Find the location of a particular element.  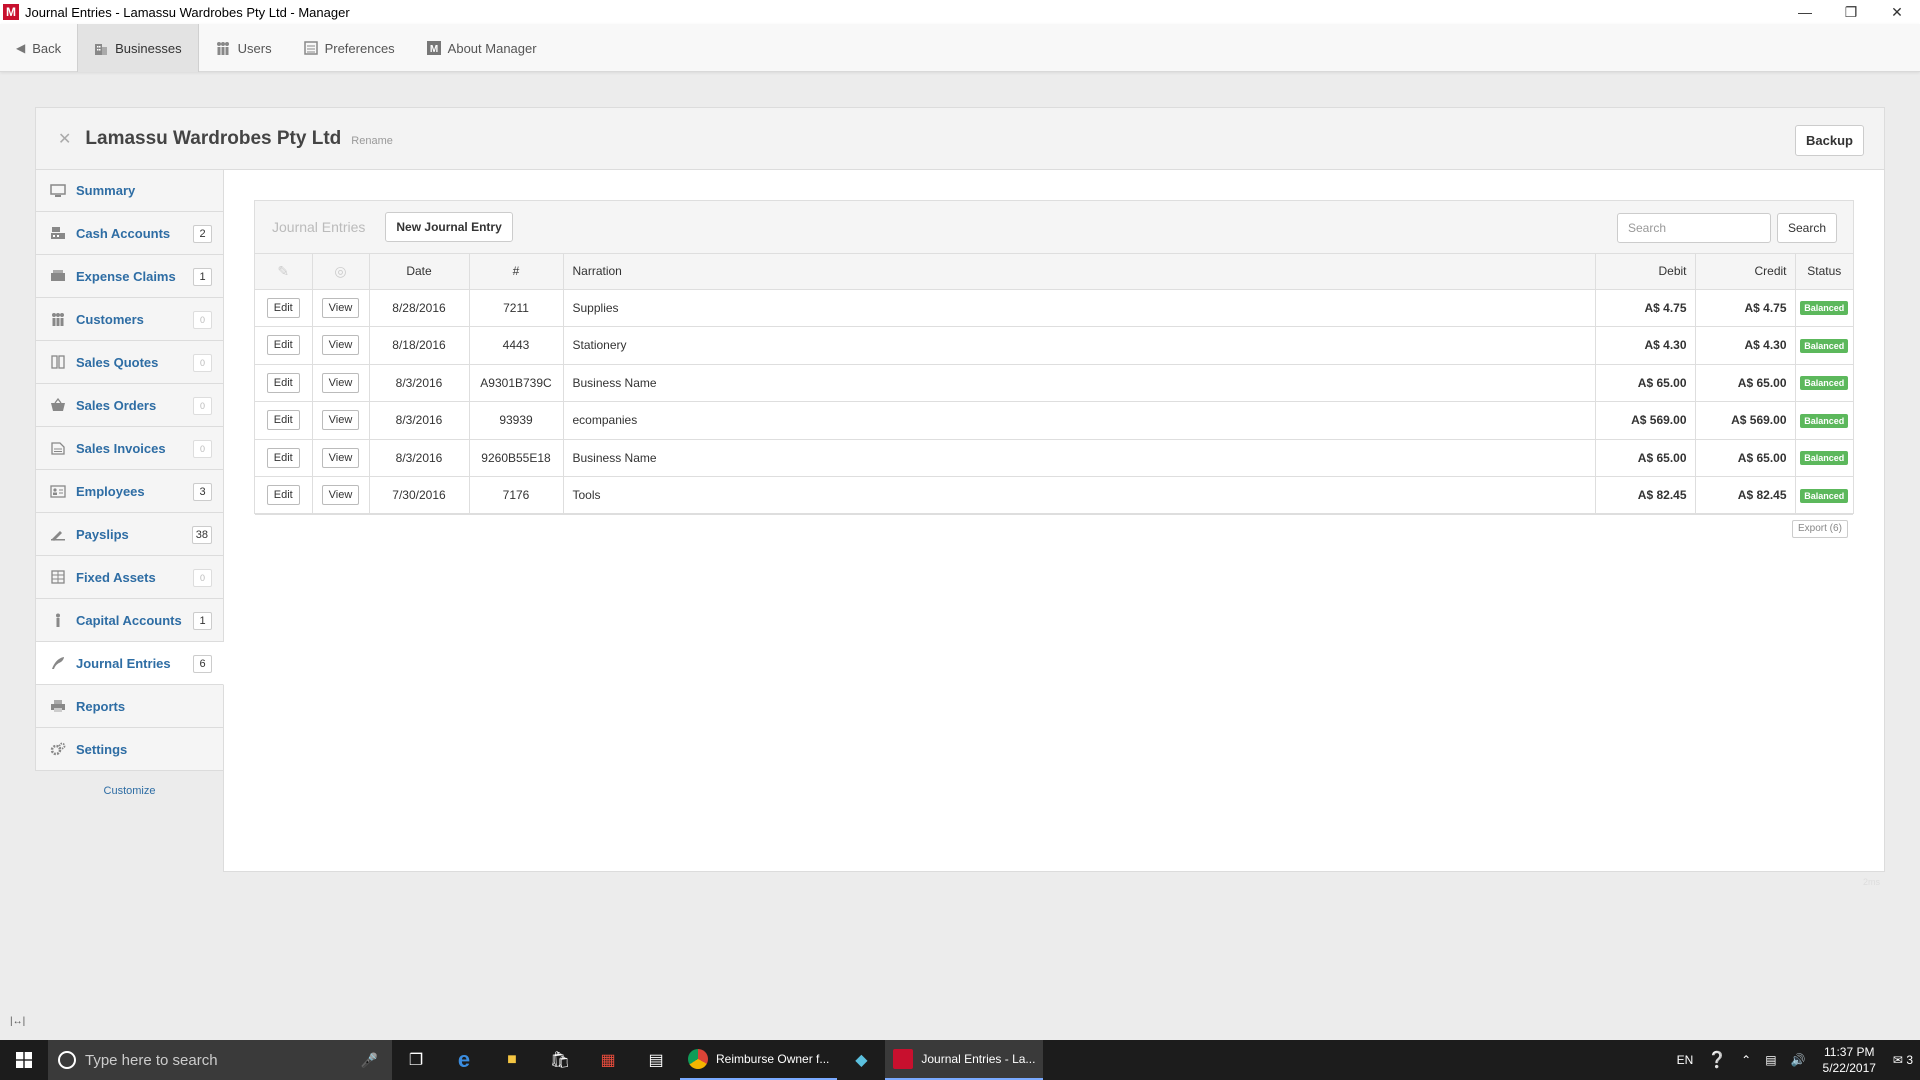

sidebar-item-payslips: Payslips 38 is located at coordinates (129, 534).